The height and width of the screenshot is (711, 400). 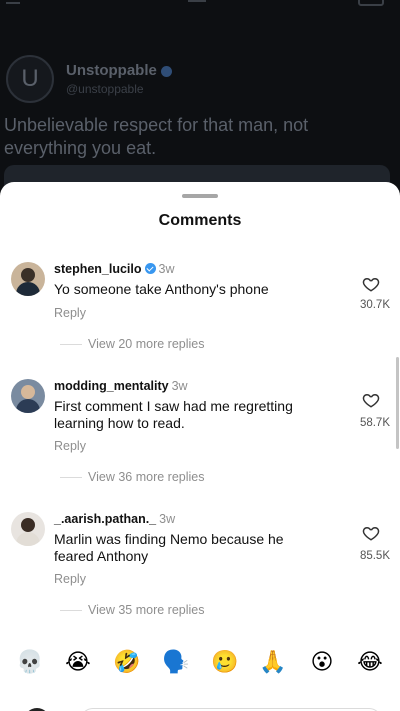 I want to click on skull-emoji-button: 💀, so click(x=30, y=663).